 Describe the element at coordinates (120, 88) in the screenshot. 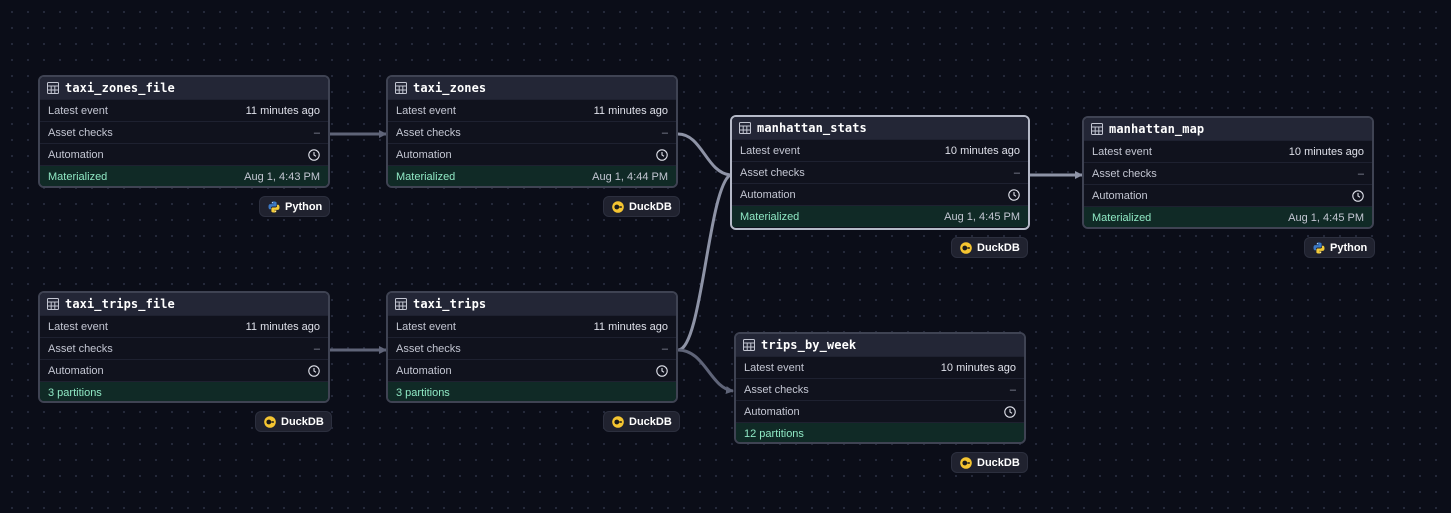

I see `asset-name: taxi_zones_file` at that location.